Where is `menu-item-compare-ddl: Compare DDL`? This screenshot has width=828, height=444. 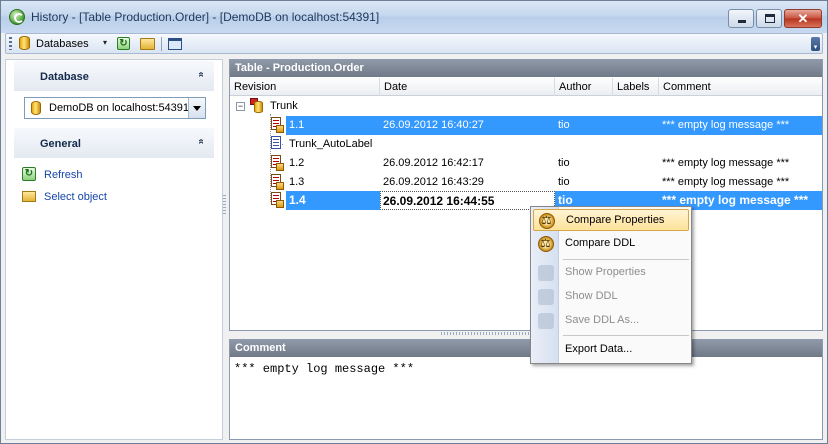 menu-item-compare-ddl: Compare DDL is located at coordinates (611, 244).